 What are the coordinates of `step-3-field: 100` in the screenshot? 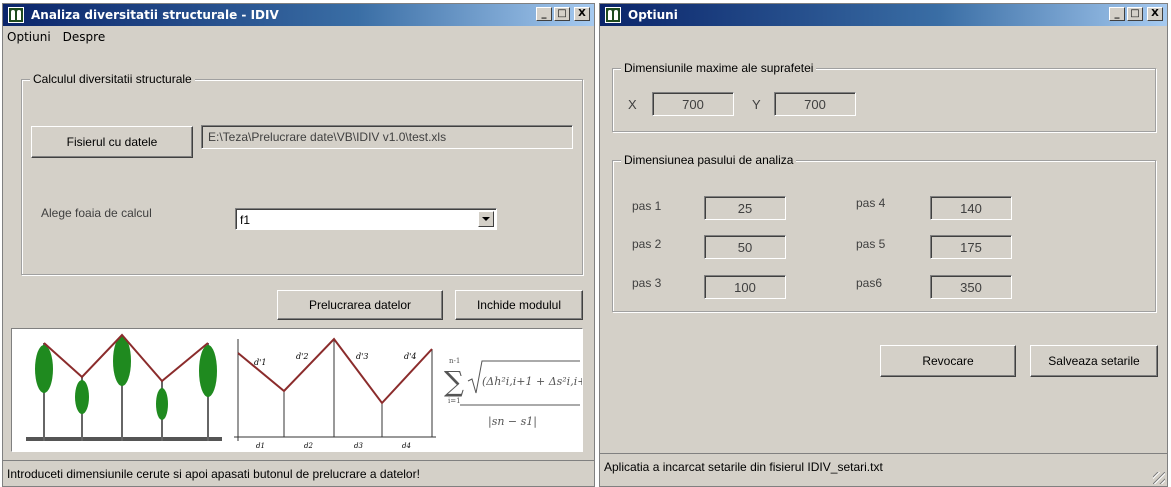 It's located at (745, 287).